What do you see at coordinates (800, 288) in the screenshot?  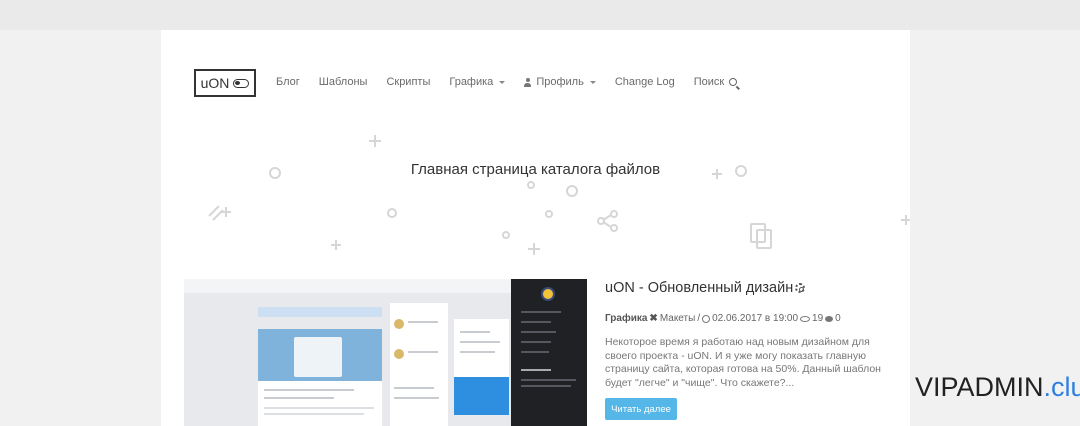 I see `gear-icon` at bounding box center [800, 288].